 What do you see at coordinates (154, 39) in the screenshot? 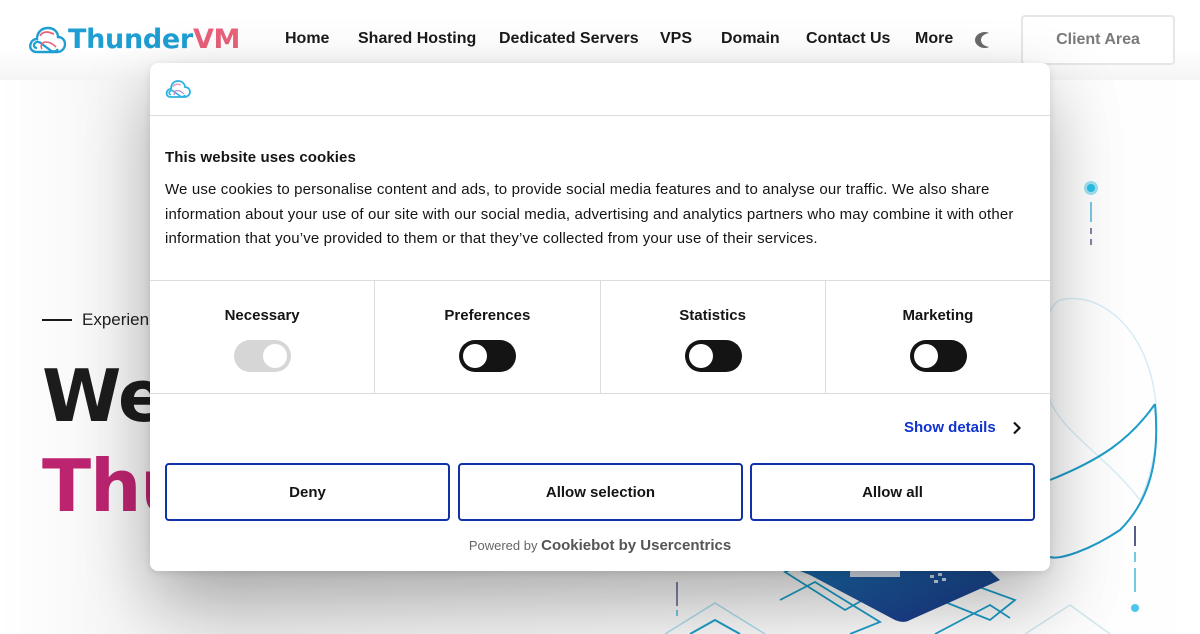
I see `brand-name: ThunderVM` at bounding box center [154, 39].